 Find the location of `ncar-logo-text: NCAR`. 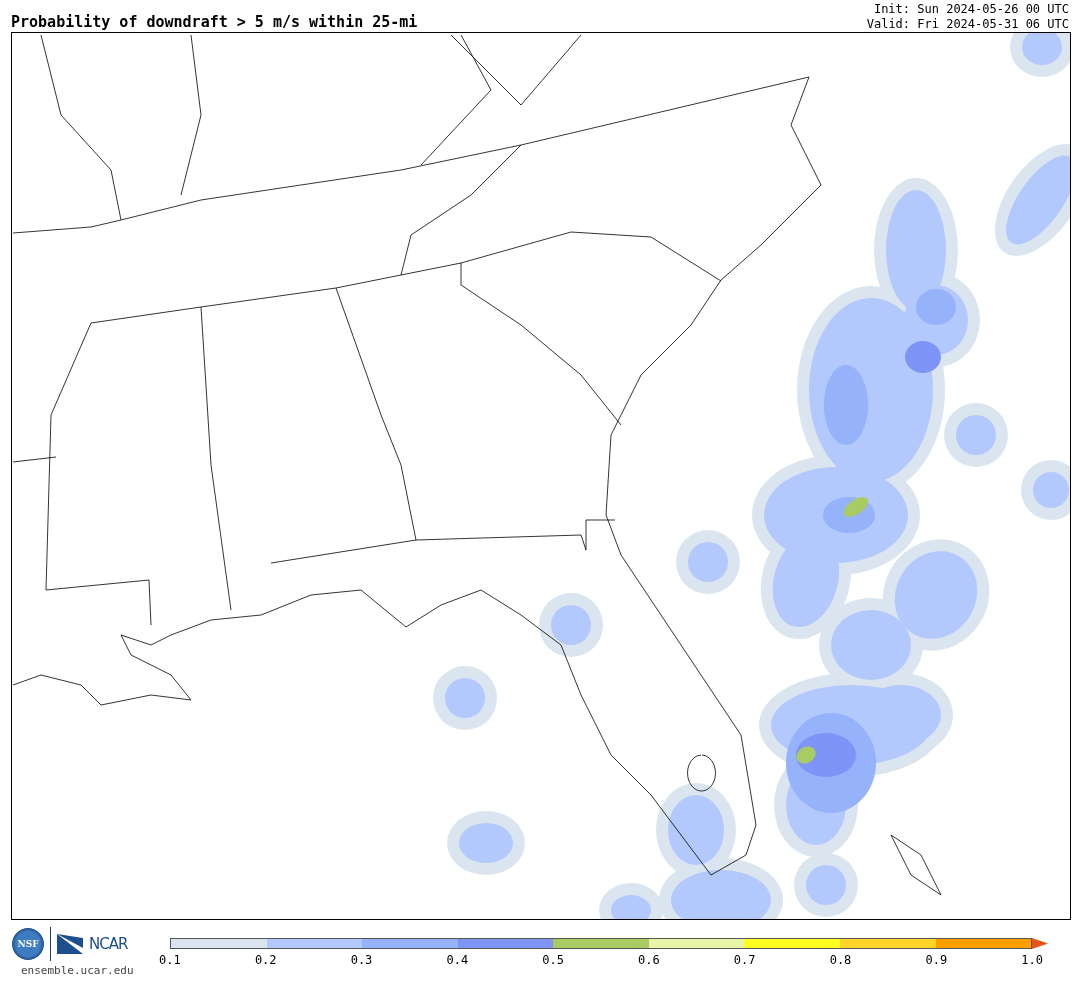

ncar-logo-text: NCAR is located at coordinates (108, 944).